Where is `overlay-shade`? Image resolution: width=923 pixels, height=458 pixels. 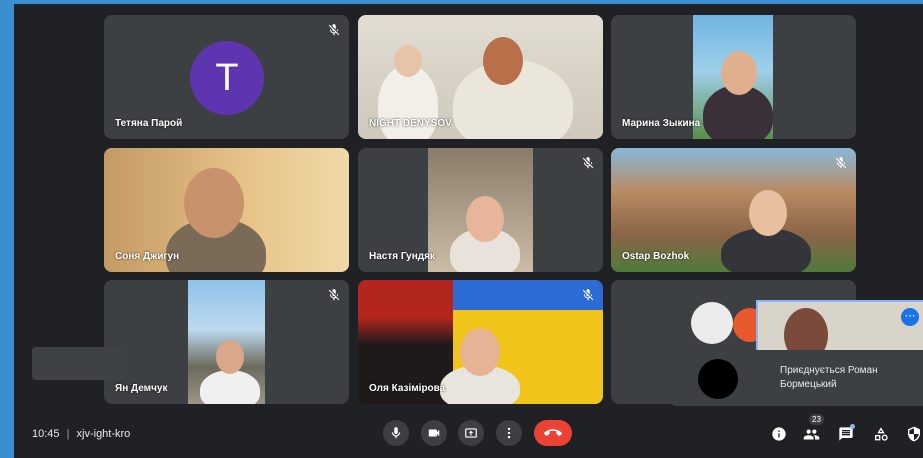
overlay-shade is located at coordinates (77, 363).